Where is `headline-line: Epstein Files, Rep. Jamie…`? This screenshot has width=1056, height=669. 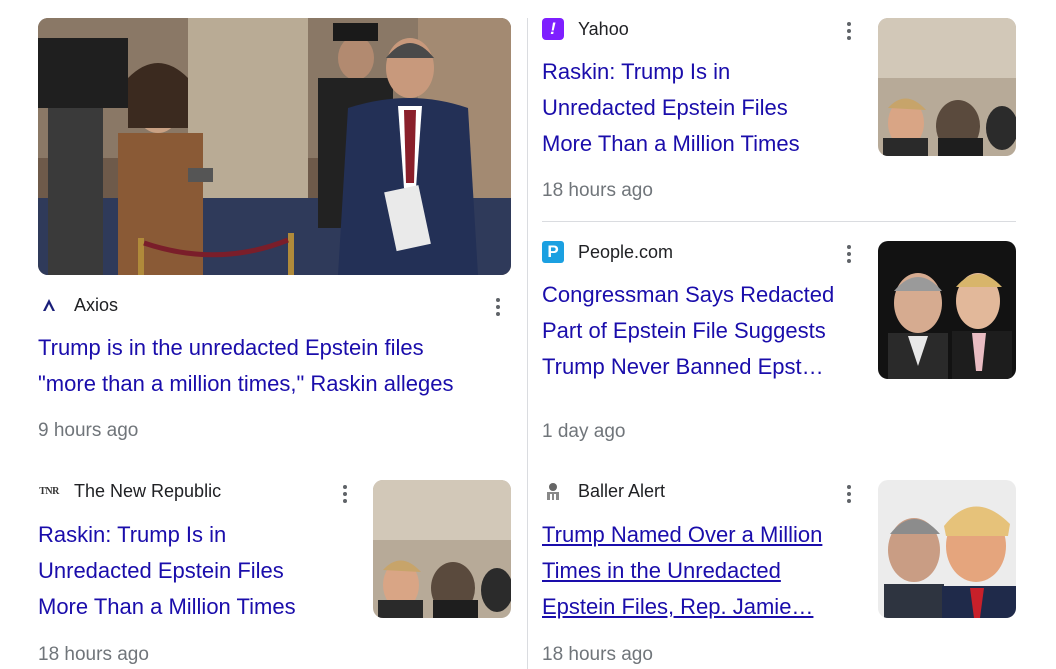 headline-line: Epstein Files, Rep. Jamie… is located at coordinates (703, 607).